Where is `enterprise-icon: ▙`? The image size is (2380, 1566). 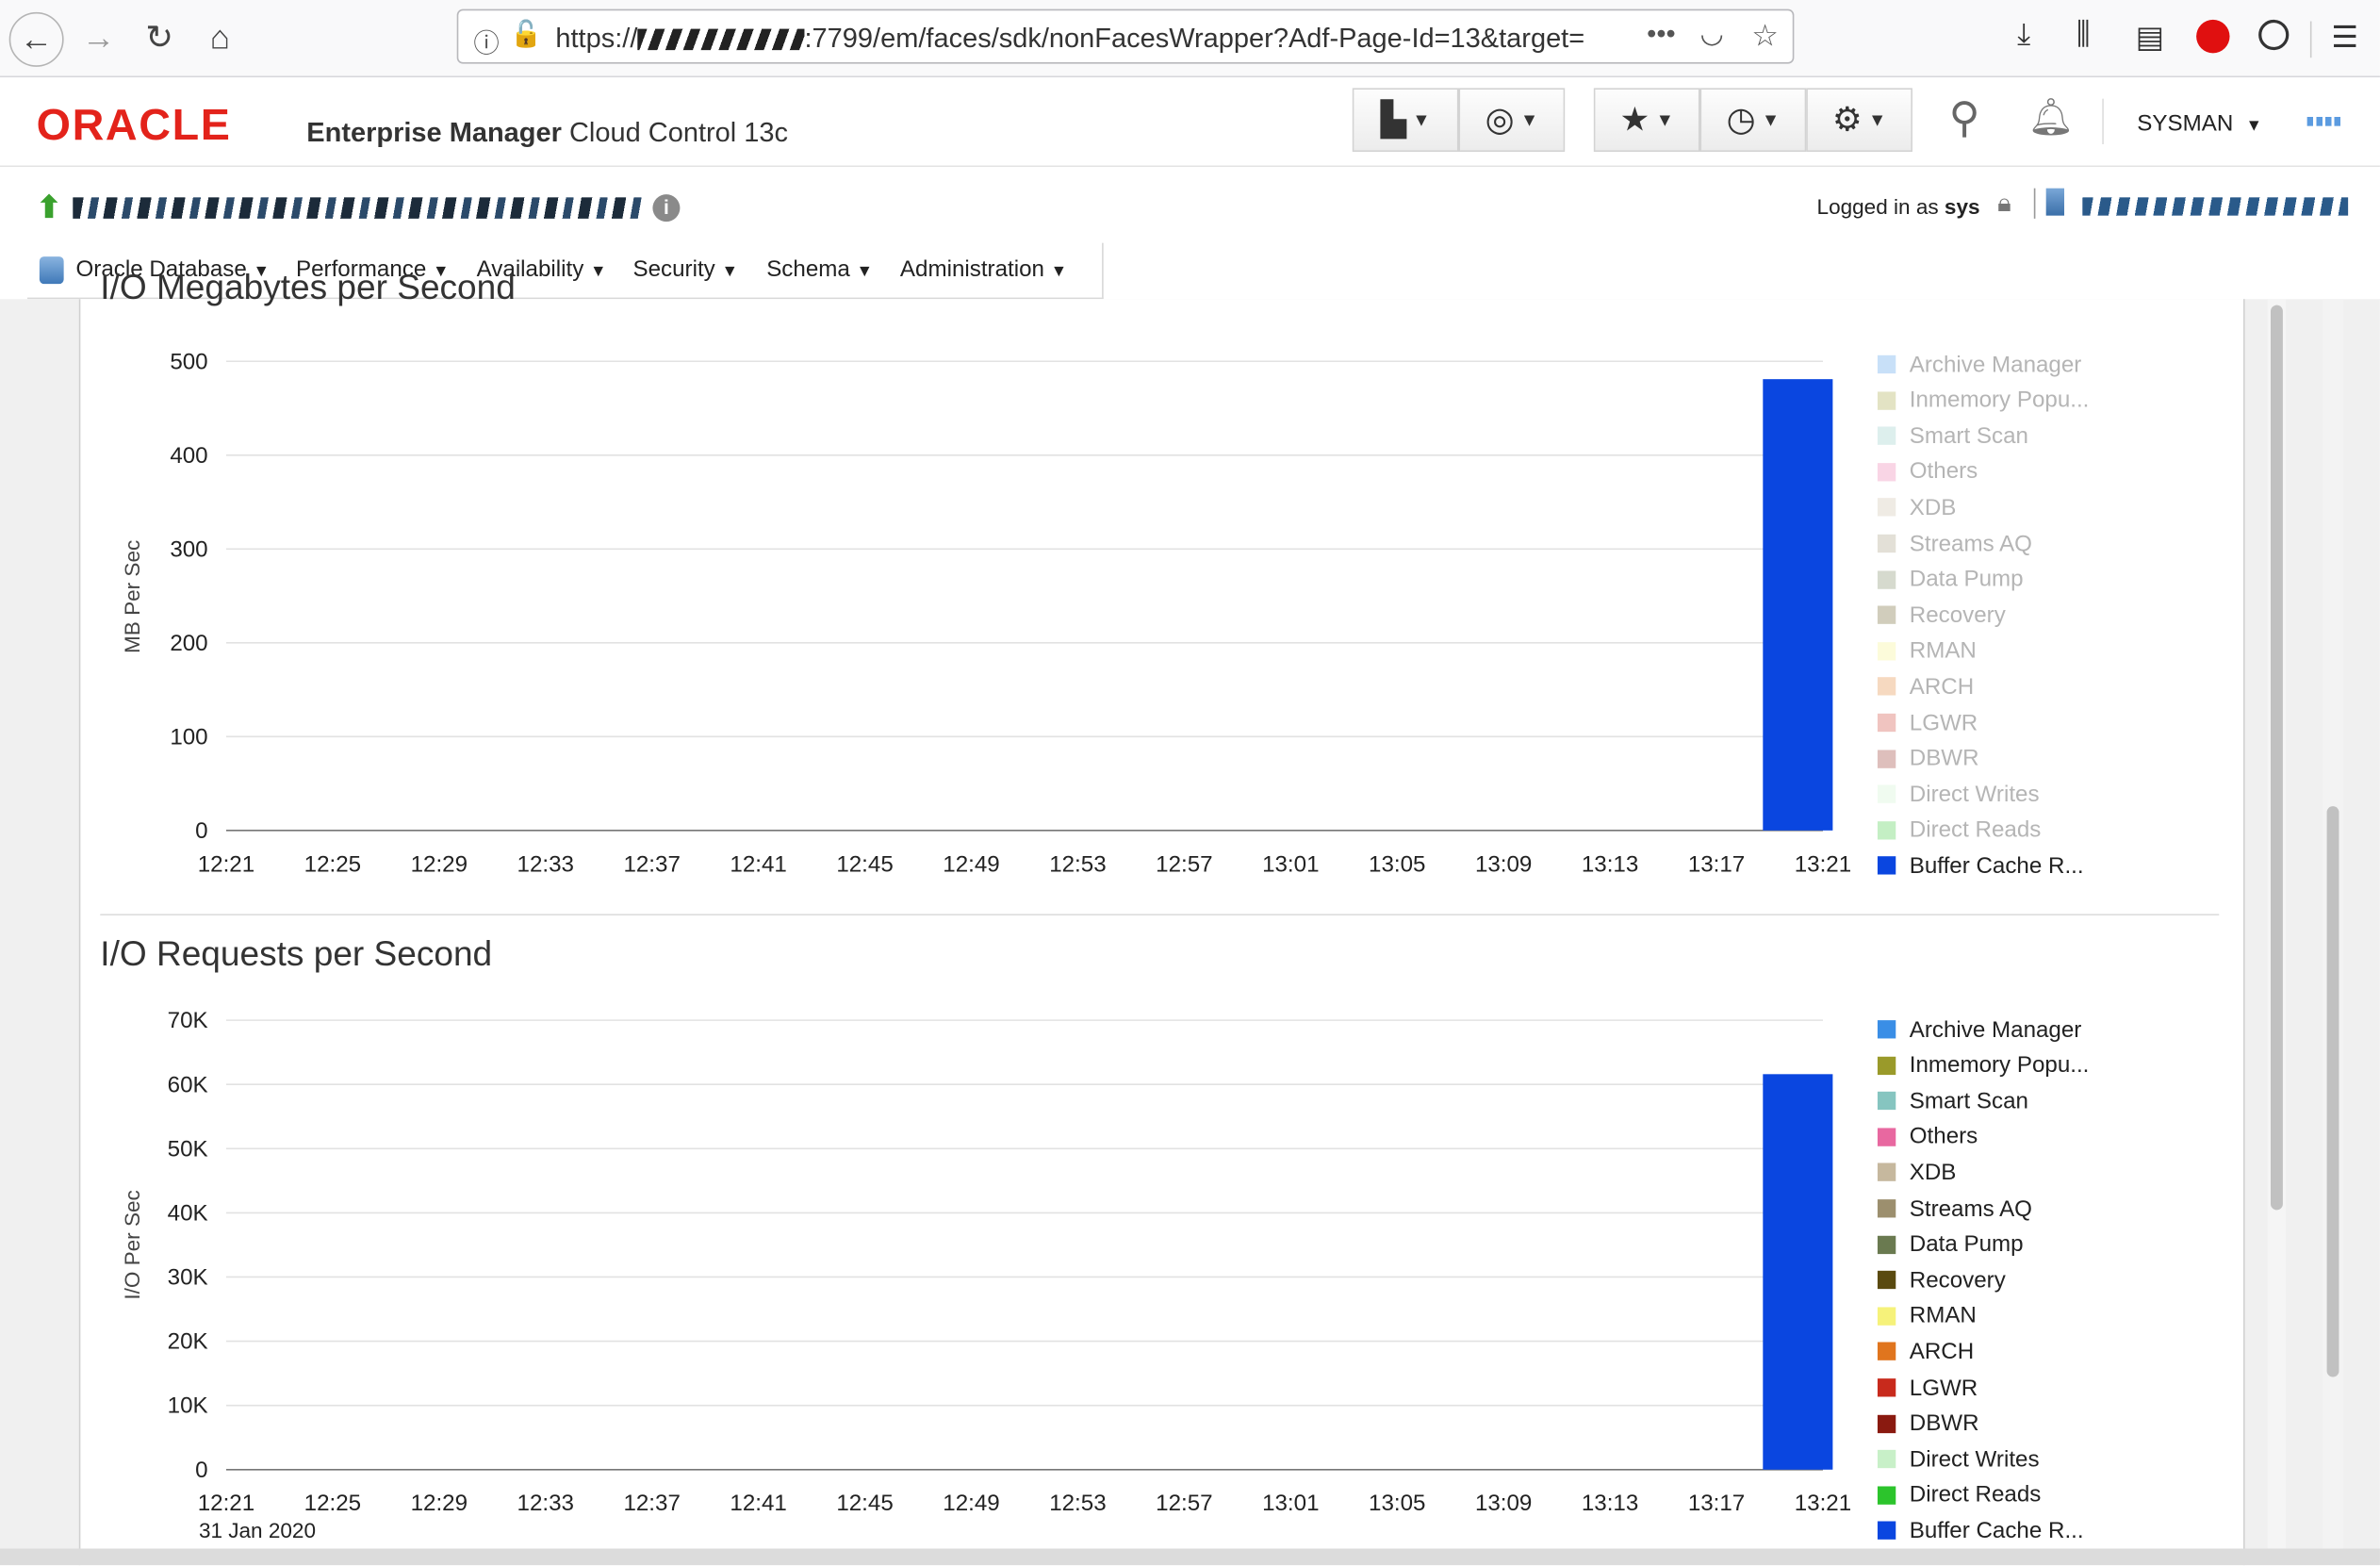 enterprise-icon: ▙ is located at coordinates (1393, 119).